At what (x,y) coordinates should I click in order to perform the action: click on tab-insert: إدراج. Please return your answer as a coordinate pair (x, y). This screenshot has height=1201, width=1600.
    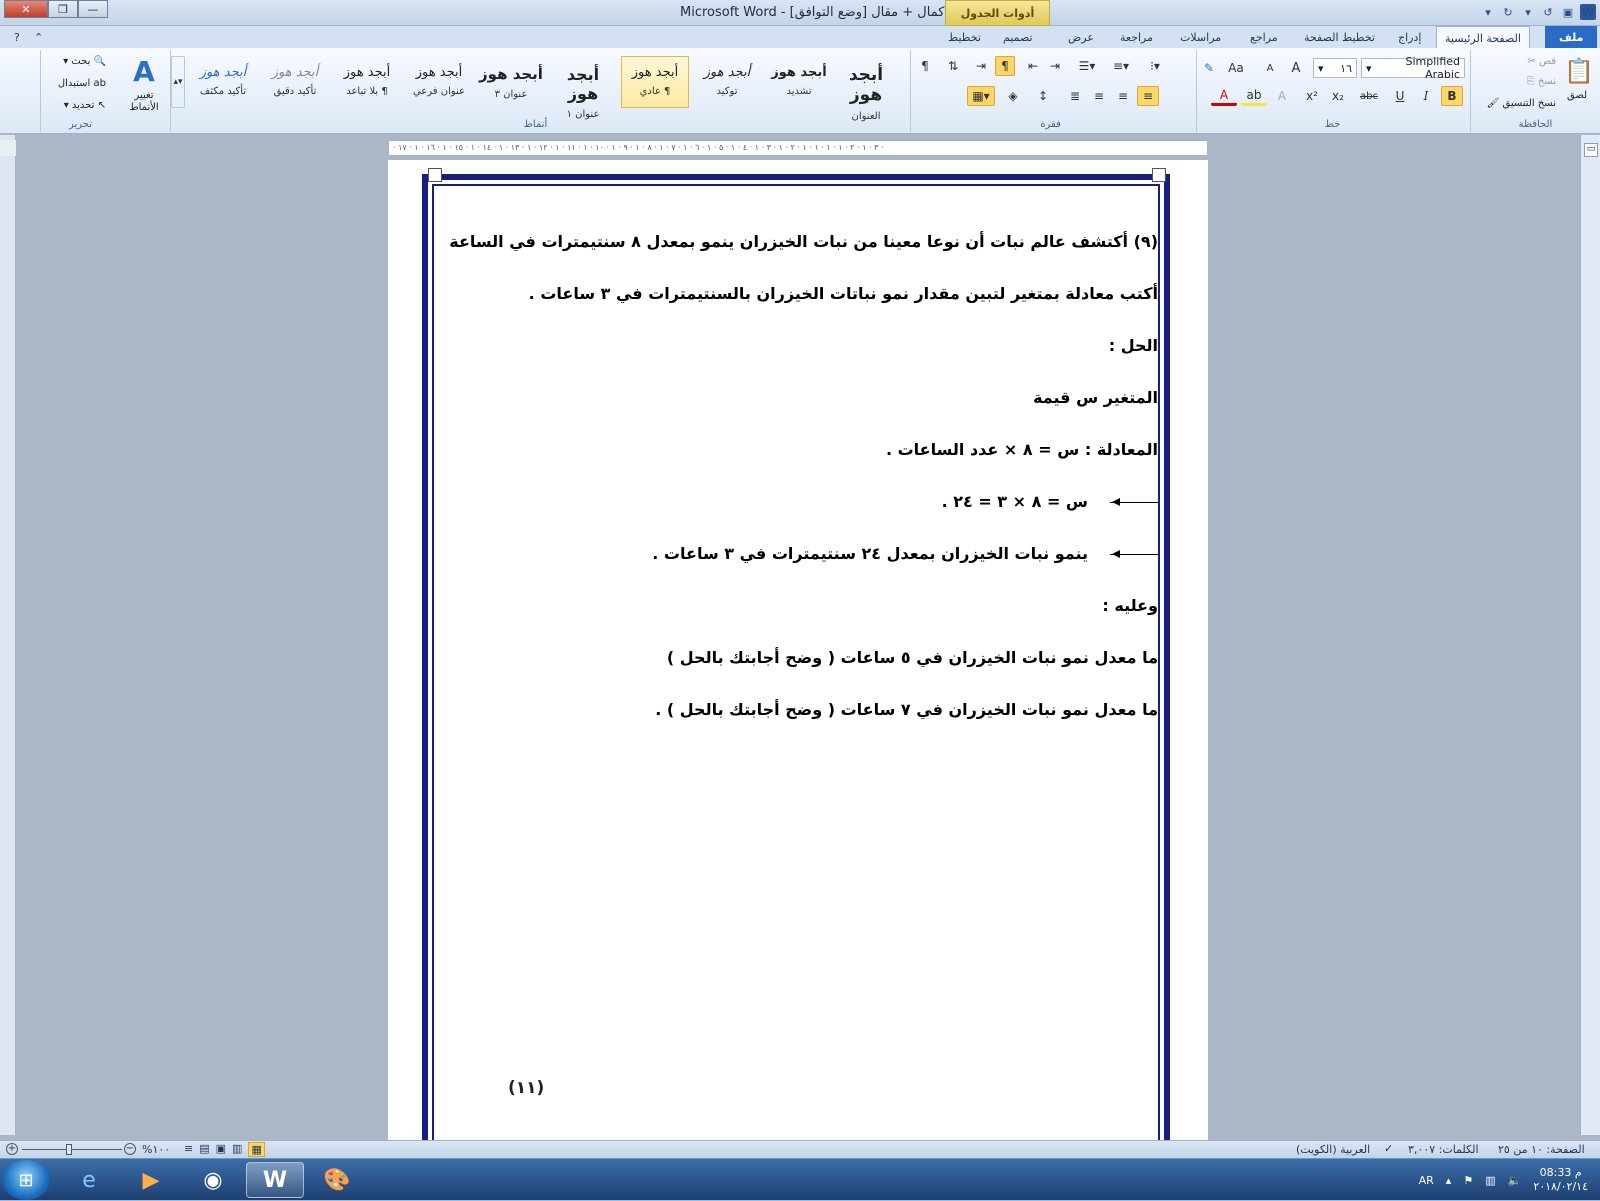
    Looking at the image, I should click on (1409, 37).